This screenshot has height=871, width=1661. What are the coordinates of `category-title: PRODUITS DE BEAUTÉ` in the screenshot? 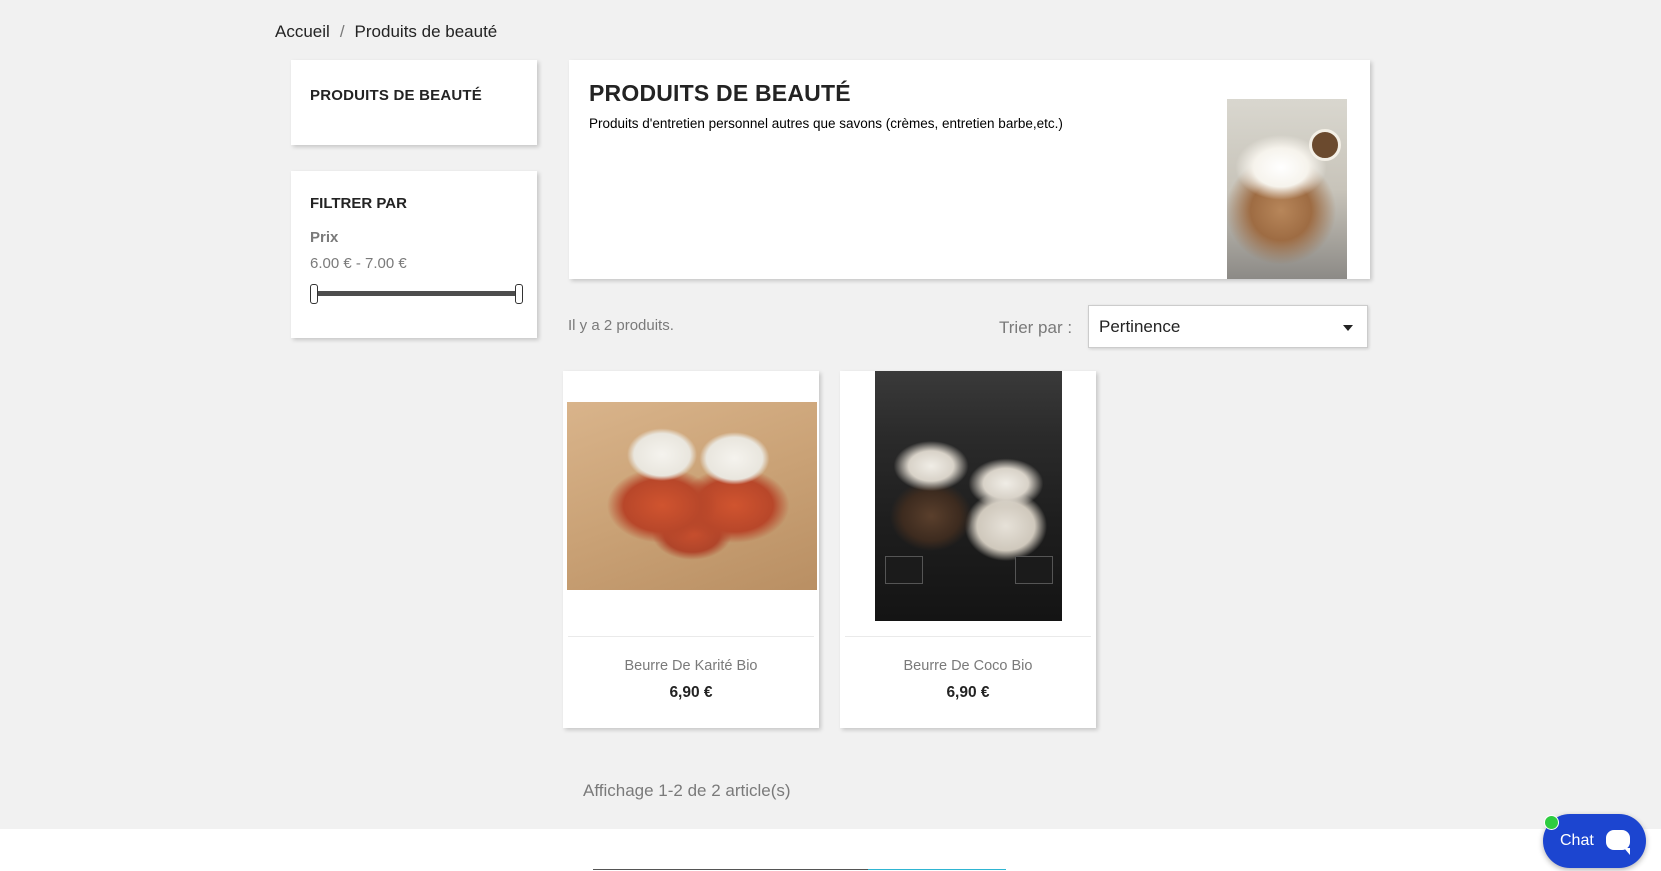 It's located at (720, 93).